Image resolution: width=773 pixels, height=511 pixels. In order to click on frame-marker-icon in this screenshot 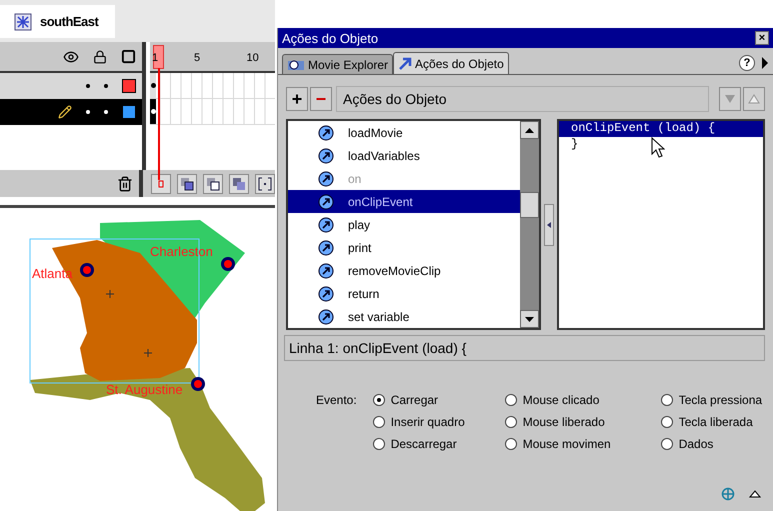, I will do `click(161, 183)`.